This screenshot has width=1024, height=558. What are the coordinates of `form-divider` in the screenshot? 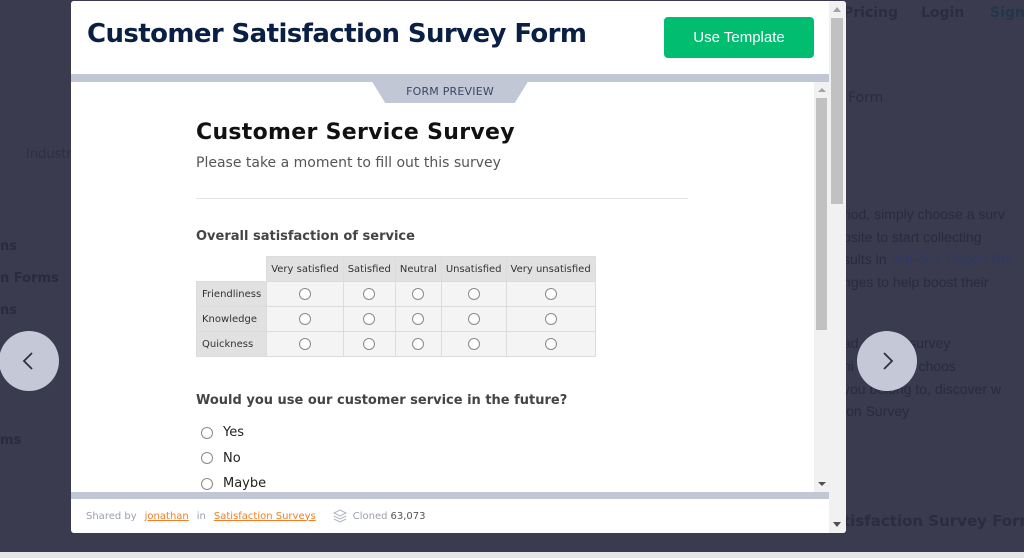 It's located at (442, 198).